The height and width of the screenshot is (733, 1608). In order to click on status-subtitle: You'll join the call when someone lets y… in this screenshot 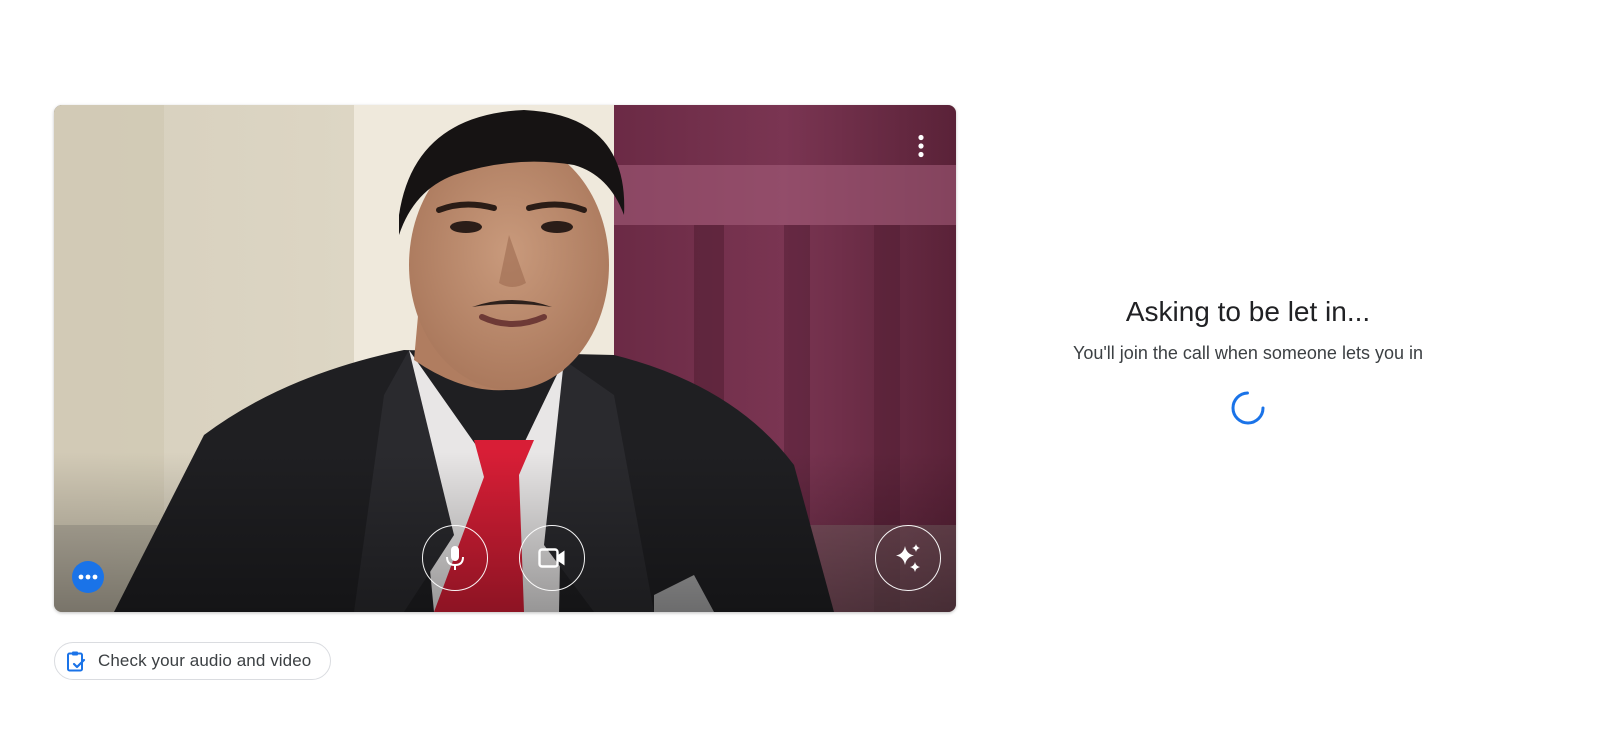, I will do `click(1248, 353)`.